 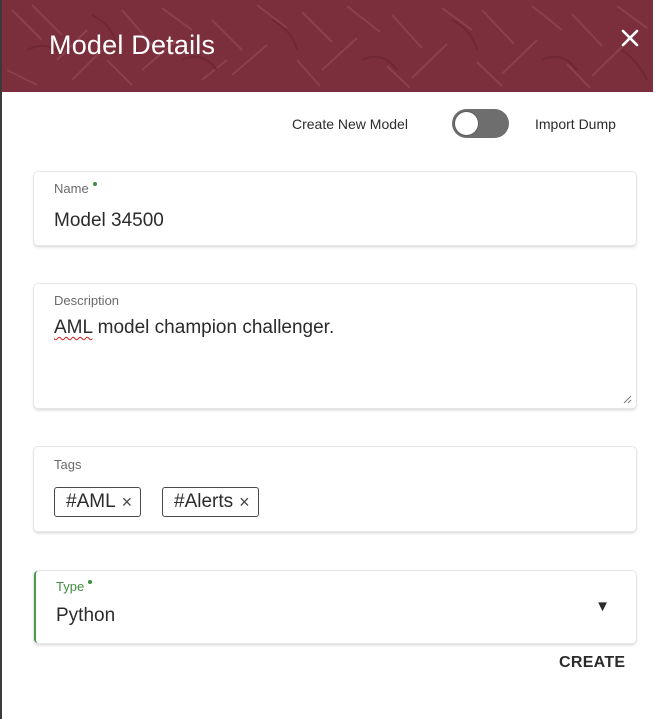 I want to click on misspelled-word: AML, so click(x=73, y=327).